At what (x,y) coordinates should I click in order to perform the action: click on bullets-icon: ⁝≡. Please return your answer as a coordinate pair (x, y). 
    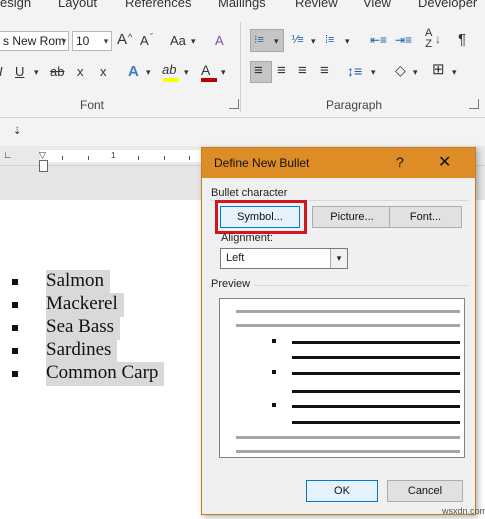
    Looking at the image, I should click on (259, 40).